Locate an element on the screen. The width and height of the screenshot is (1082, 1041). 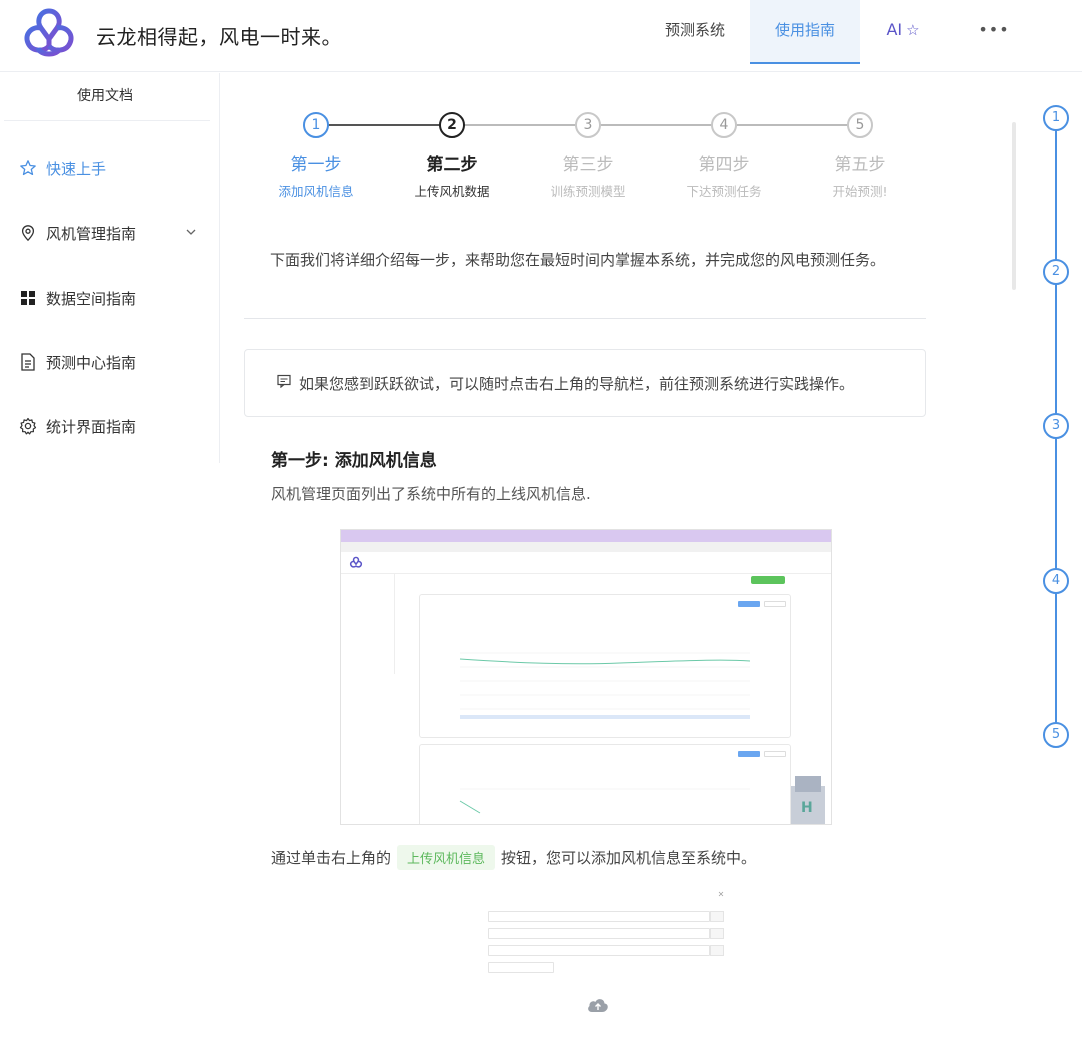
step-number: 4 is located at coordinates (724, 125).